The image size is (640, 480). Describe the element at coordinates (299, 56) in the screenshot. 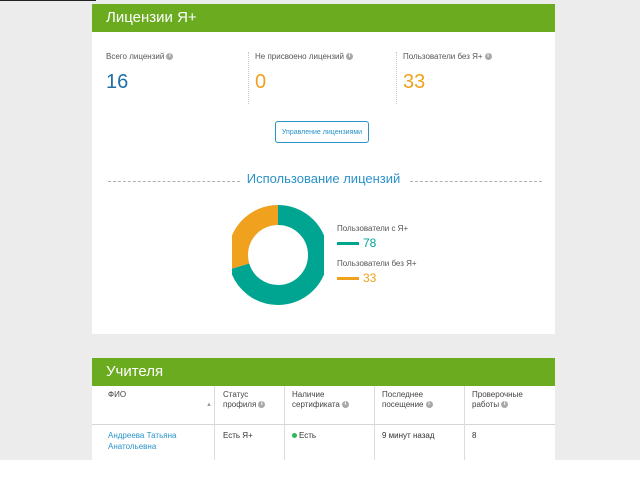

I see `stat-label: Не присвоено лицензий` at that location.